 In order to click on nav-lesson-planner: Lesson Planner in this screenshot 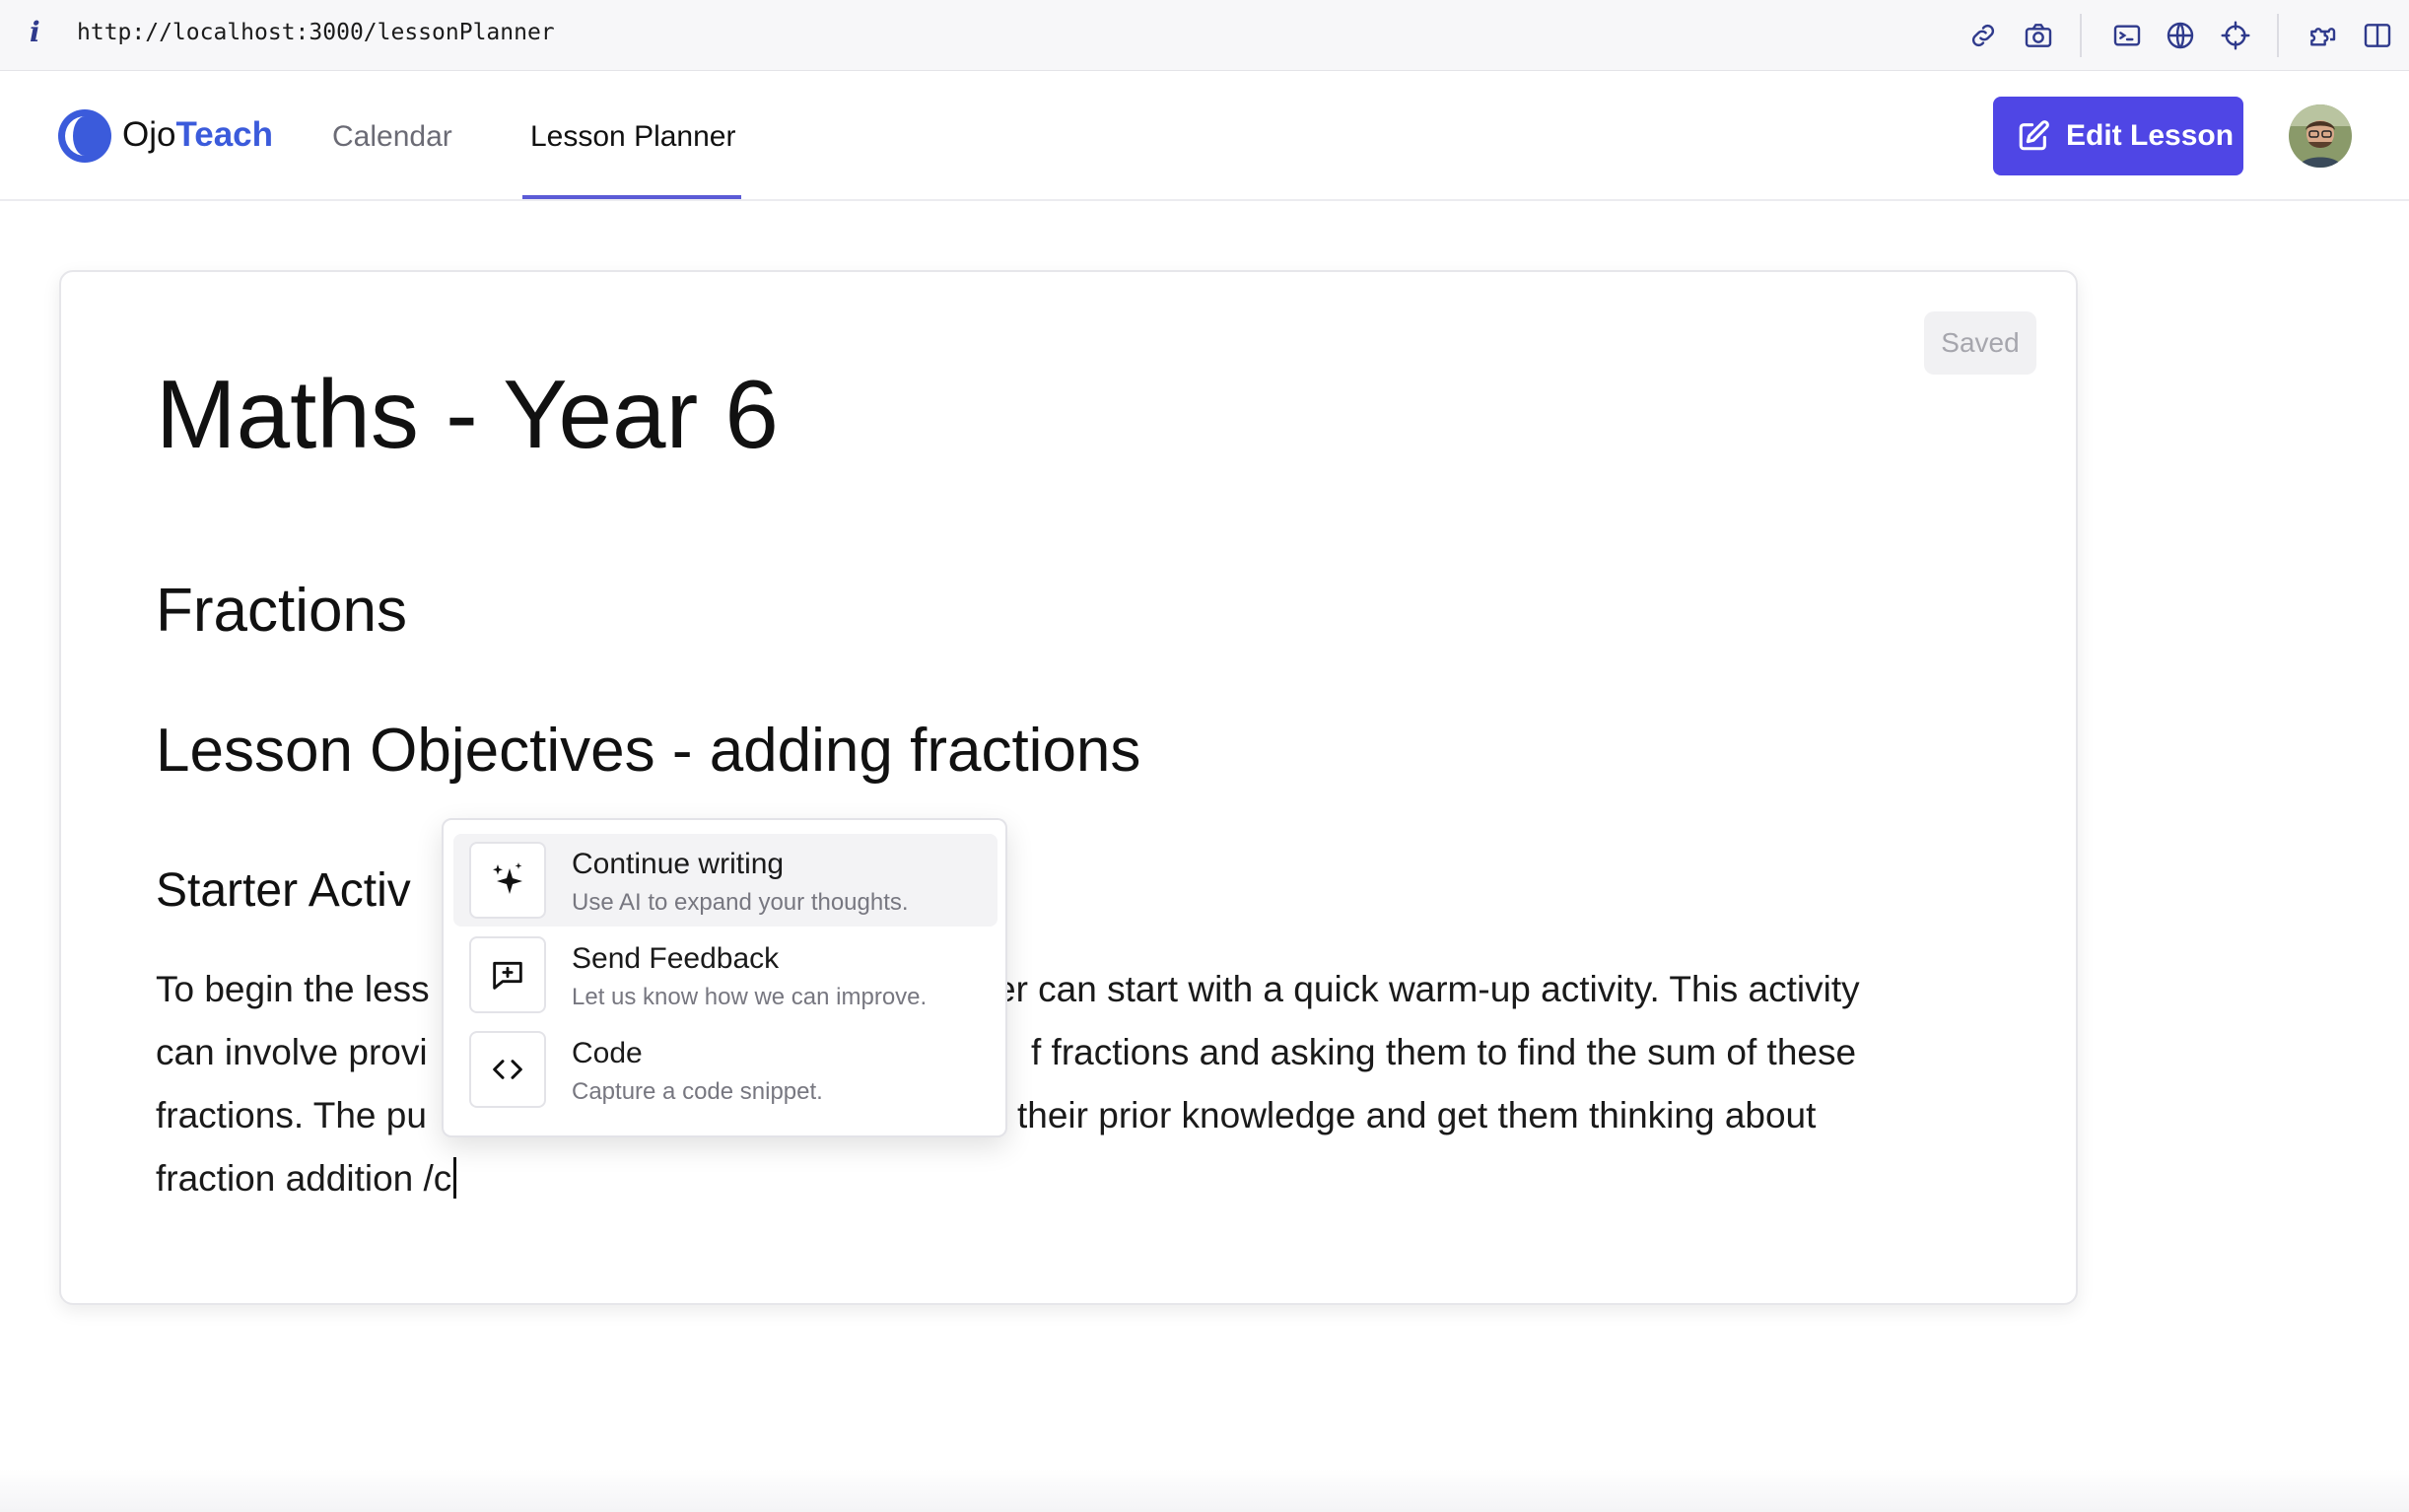, I will do `click(632, 137)`.